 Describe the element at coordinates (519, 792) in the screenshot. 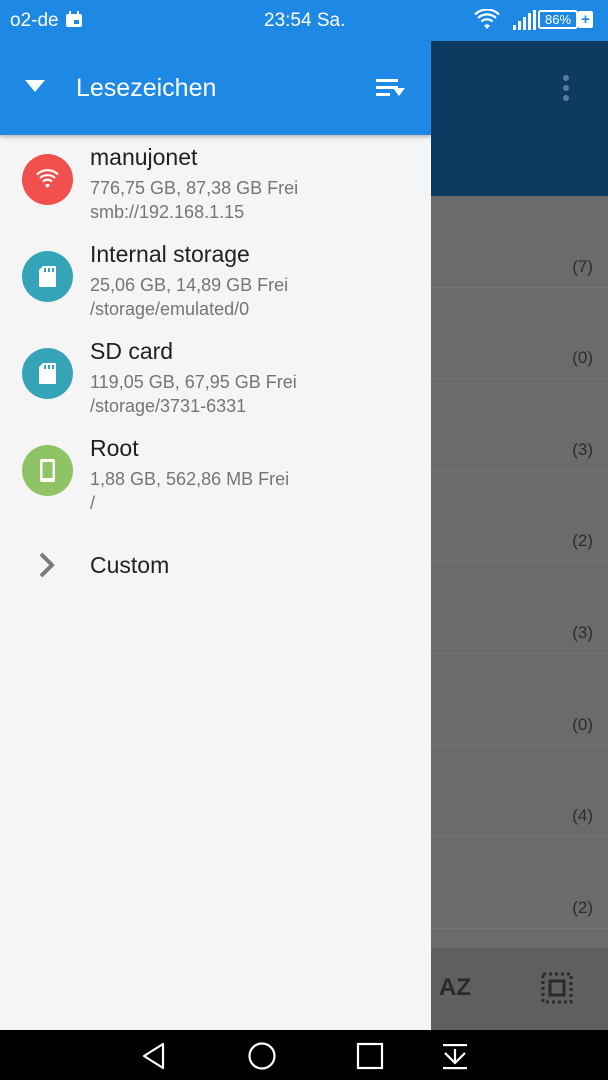

I see `list-item: (4)` at that location.